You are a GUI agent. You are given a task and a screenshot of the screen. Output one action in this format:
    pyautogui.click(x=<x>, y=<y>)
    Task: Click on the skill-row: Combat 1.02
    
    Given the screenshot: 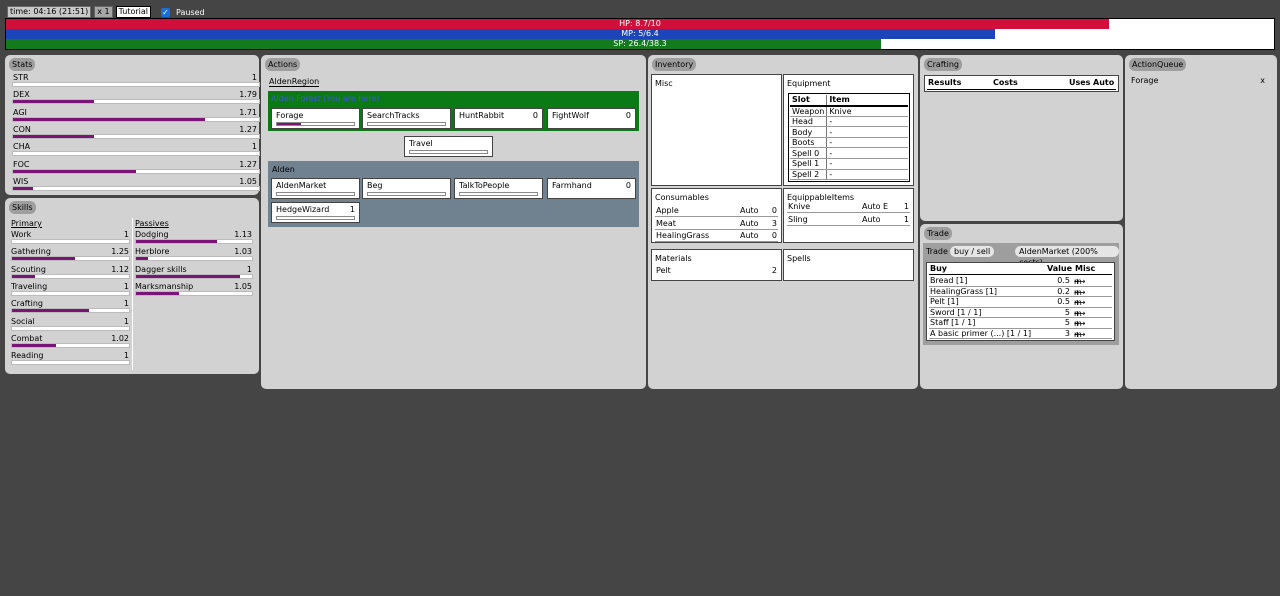 What is the action you would take?
    pyautogui.click(x=70, y=341)
    